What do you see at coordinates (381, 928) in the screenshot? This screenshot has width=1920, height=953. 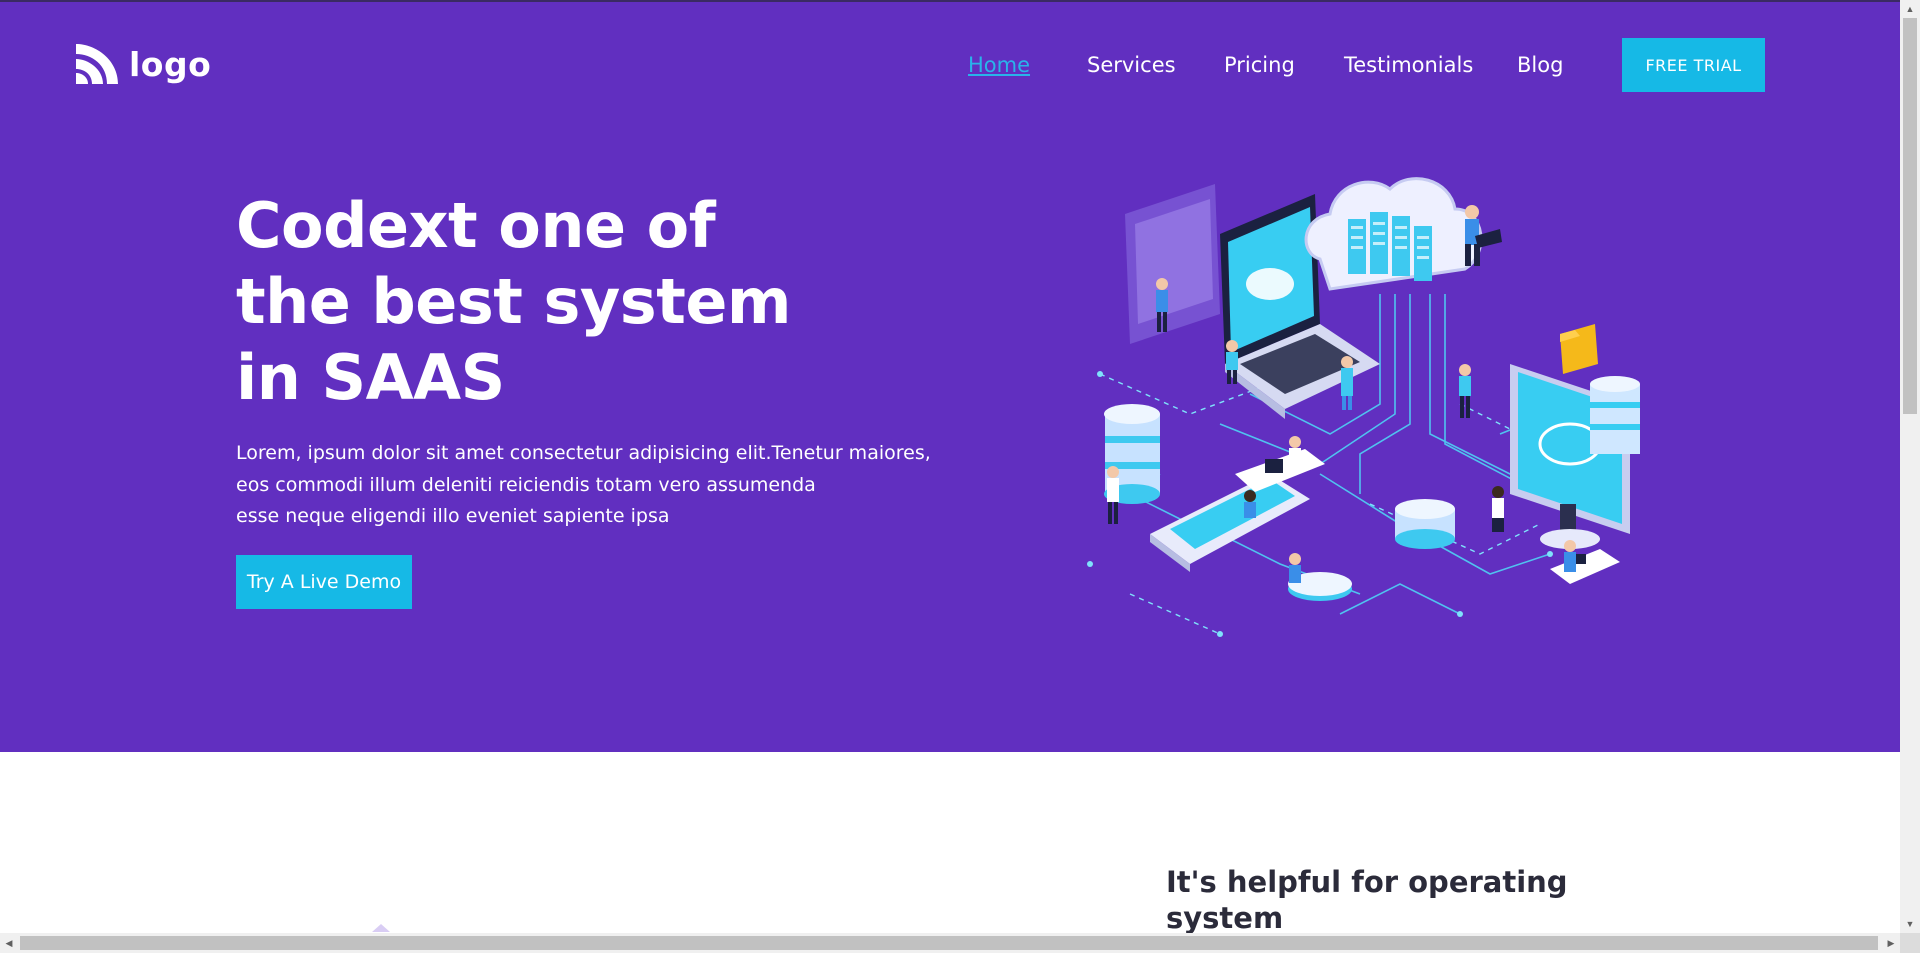 I see `decorative-shape` at bounding box center [381, 928].